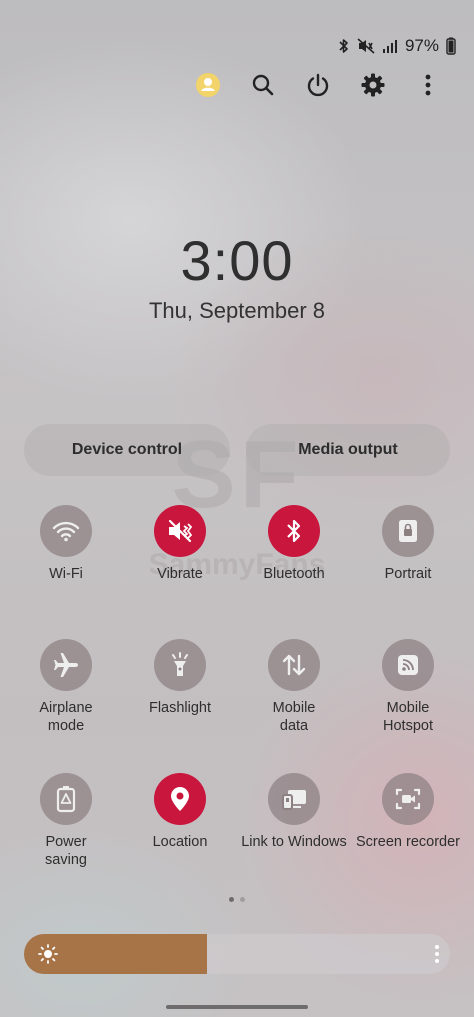 The width and height of the screenshot is (474, 1017). Describe the element at coordinates (237, 260) in the screenshot. I see `clock-time: 3:00` at that location.